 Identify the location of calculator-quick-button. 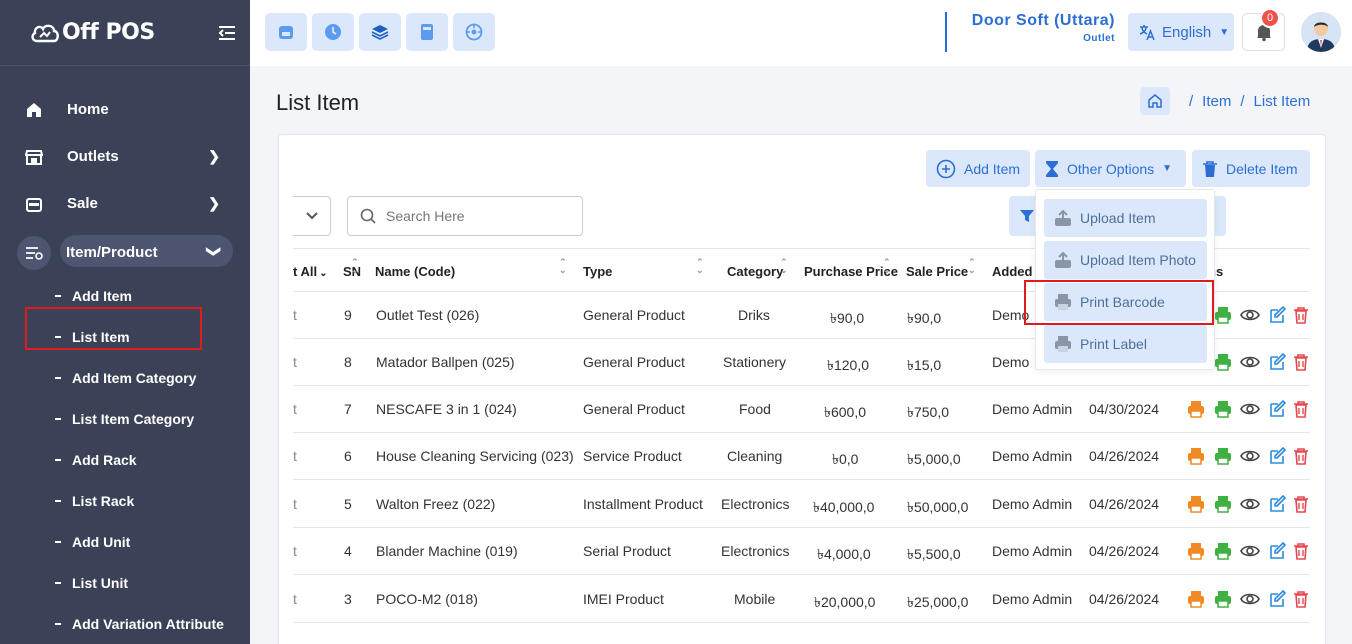
(427, 32).